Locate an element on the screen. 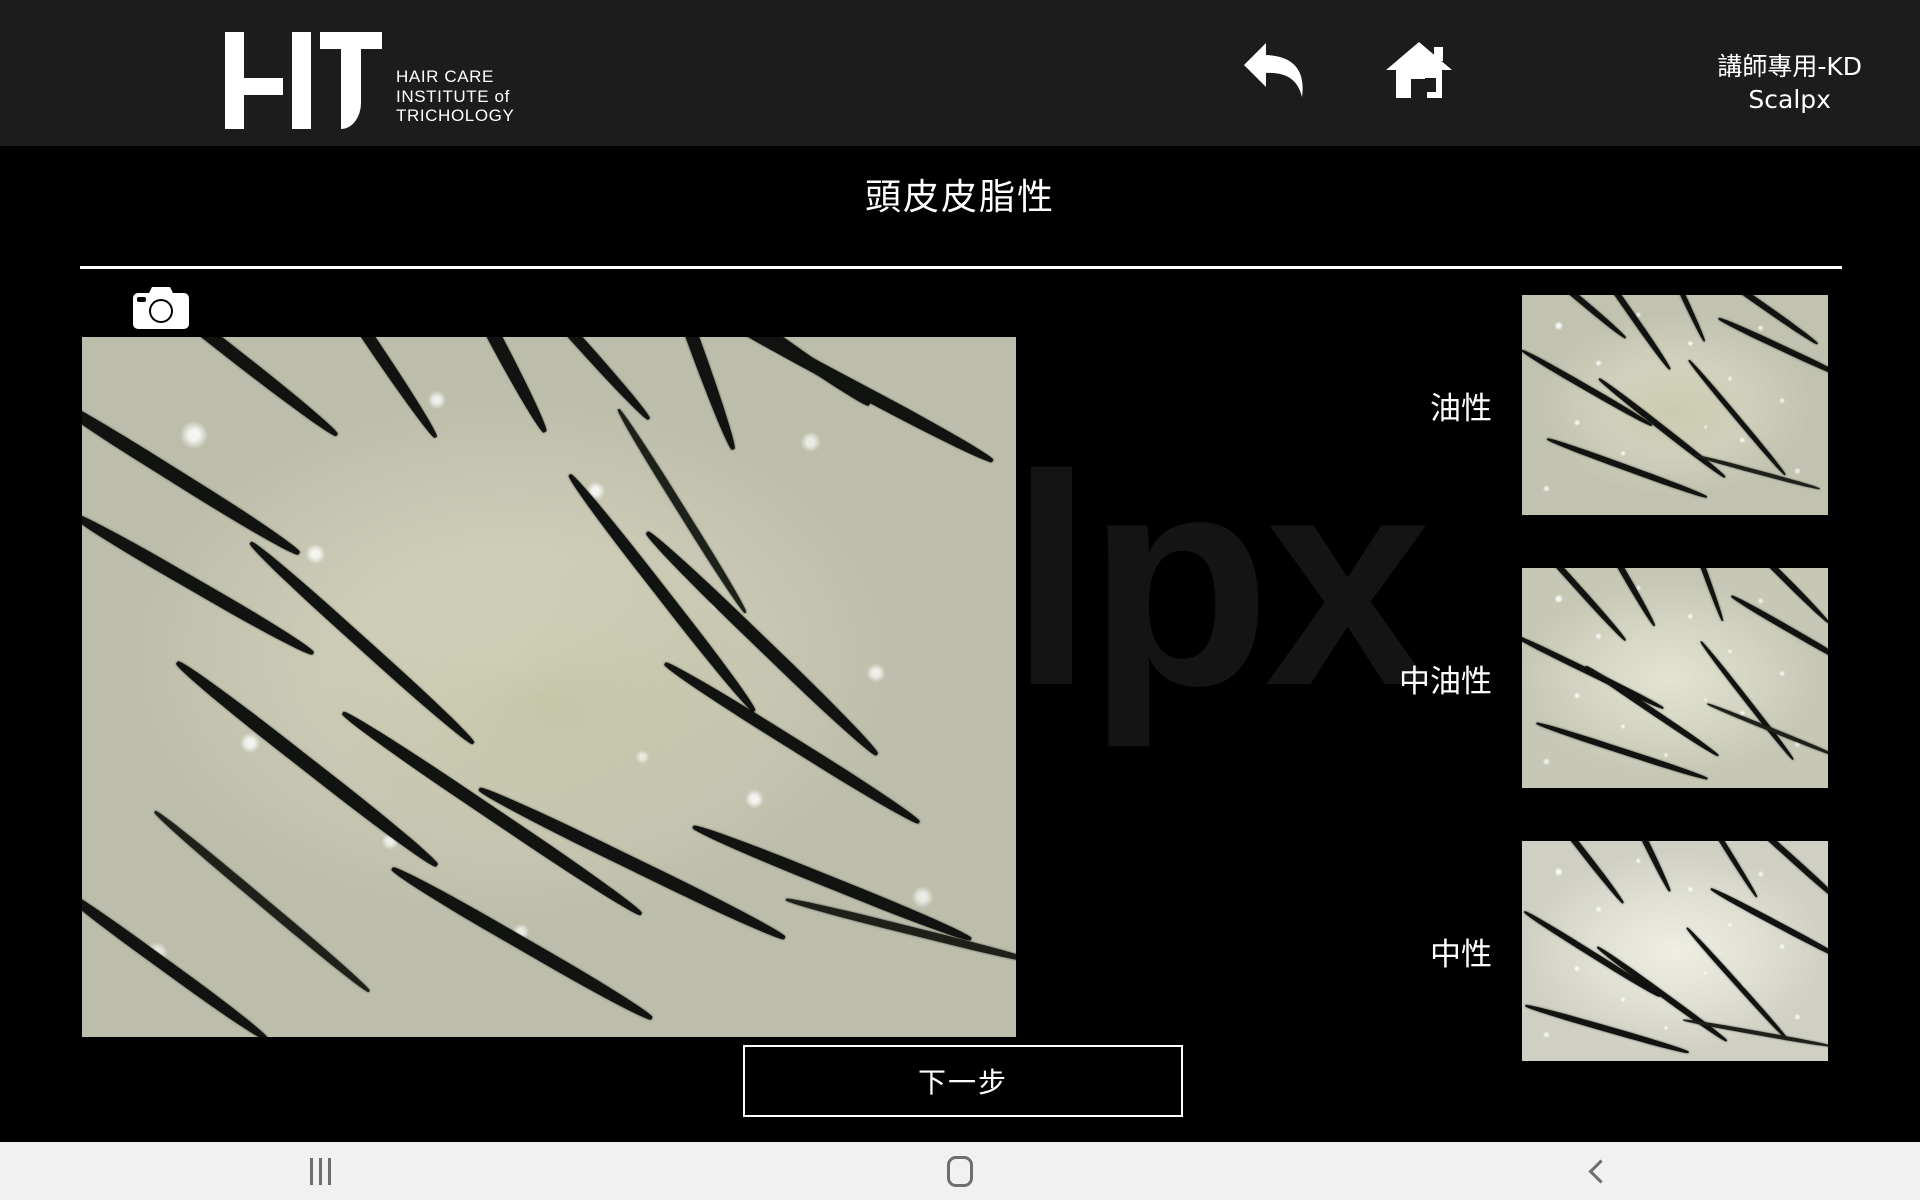 Image resolution: width=1920 pixels, height=1200 pixels. level-row-oily: 油性 is located at coordinates (1630, 405).